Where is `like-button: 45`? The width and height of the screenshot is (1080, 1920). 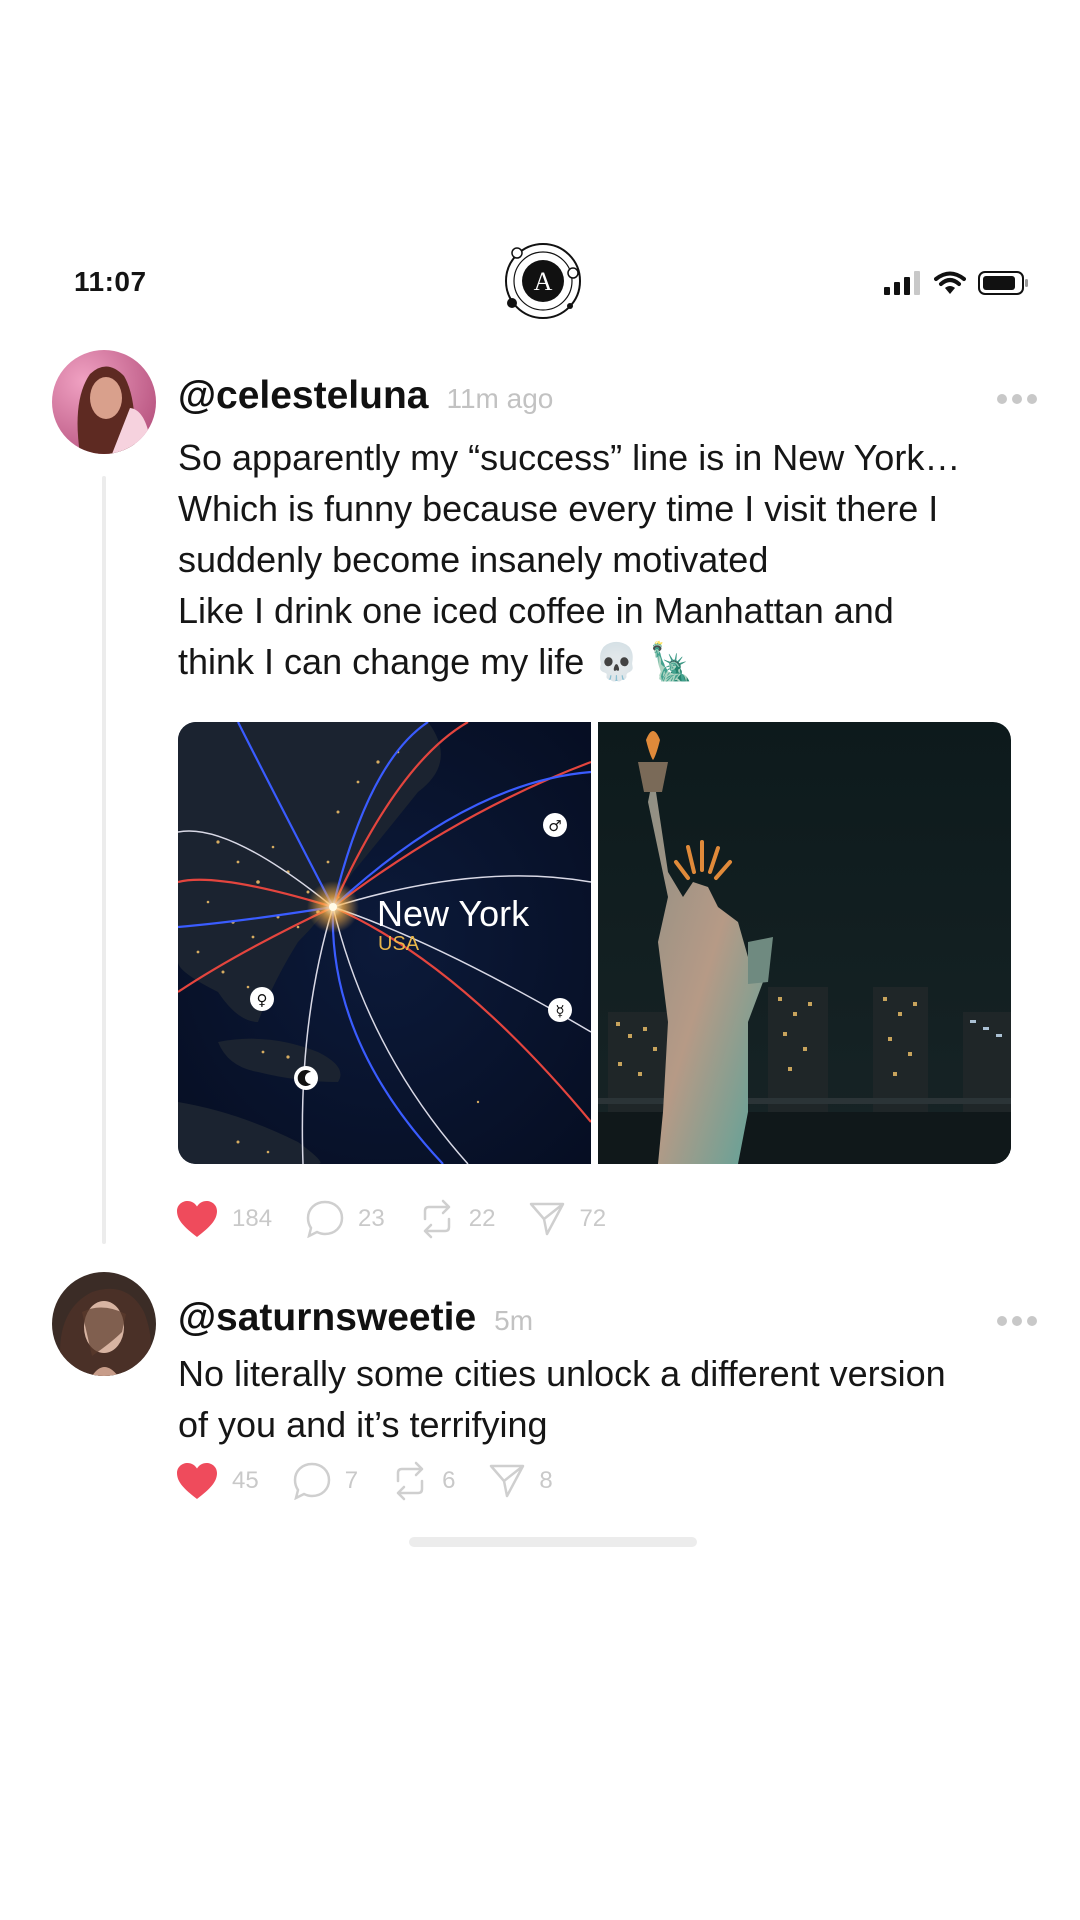 like-button: 45 is located at coordinates (217, 1481).